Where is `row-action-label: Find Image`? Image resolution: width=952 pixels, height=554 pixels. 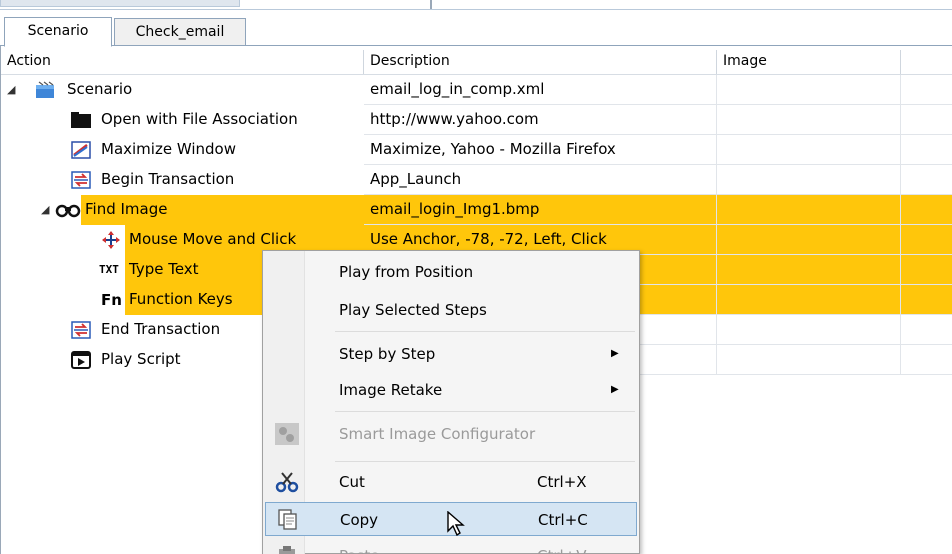 row-action-label: Find Image is located at coordinates (222, 210).